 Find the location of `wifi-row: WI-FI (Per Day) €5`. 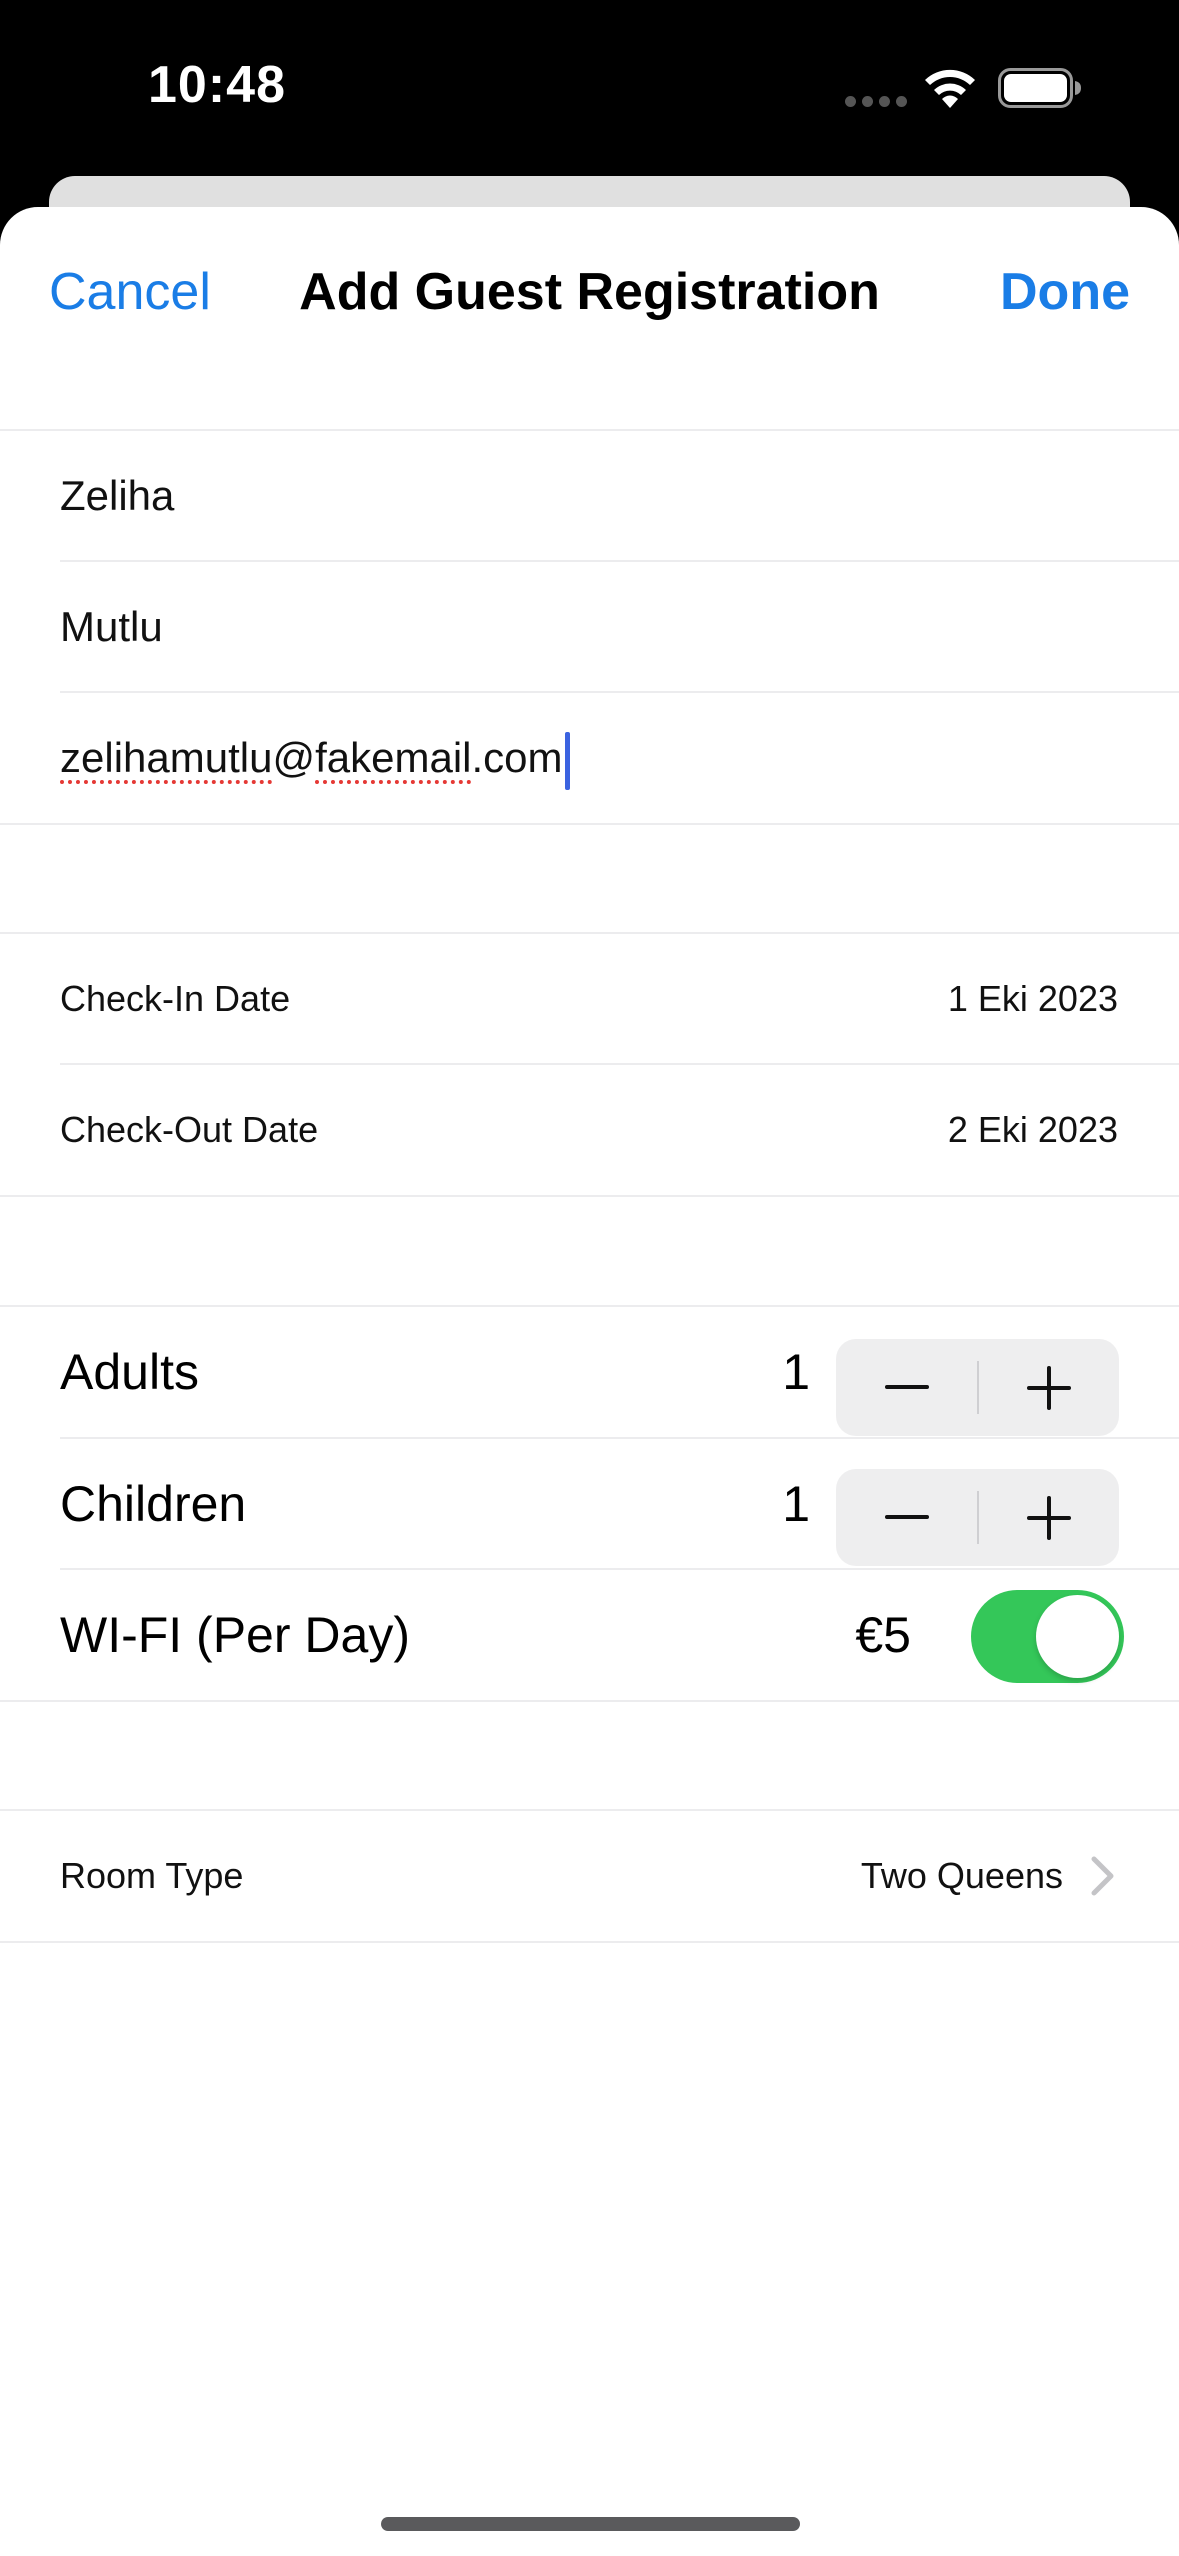

wifi-row: WI-FI (Per Day) €5 is located at coordinates (589, 1635).